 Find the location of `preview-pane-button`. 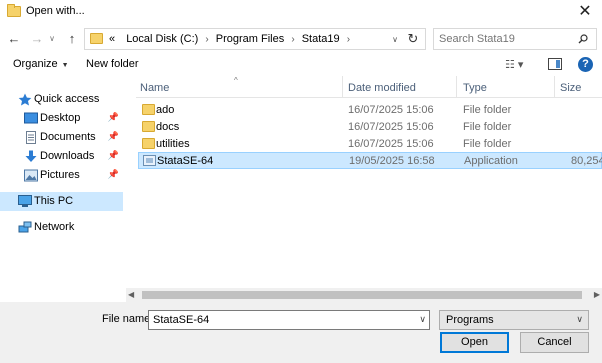

preview-pane-button is located at coordinates (555, 64).